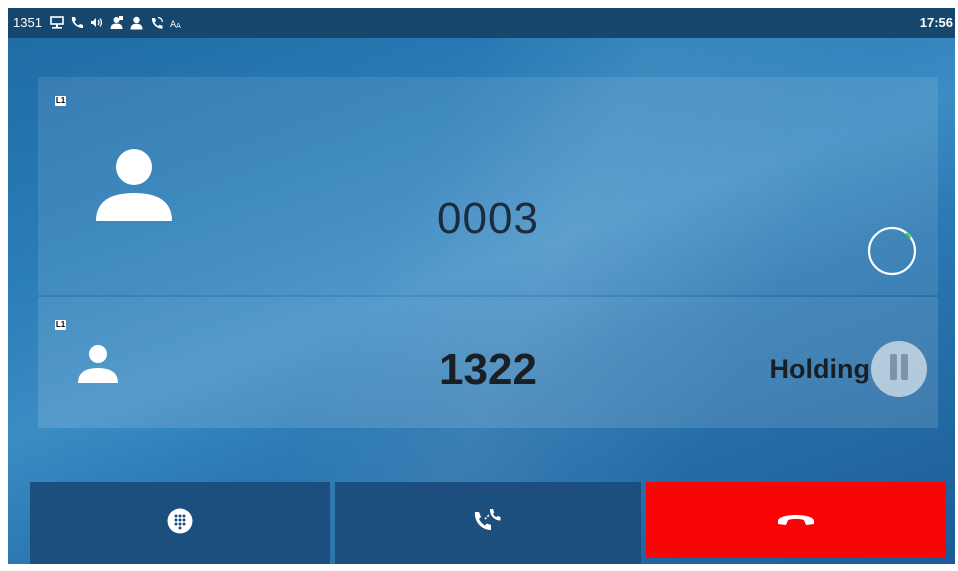  I want to click on resume-button, so click(899, 369).